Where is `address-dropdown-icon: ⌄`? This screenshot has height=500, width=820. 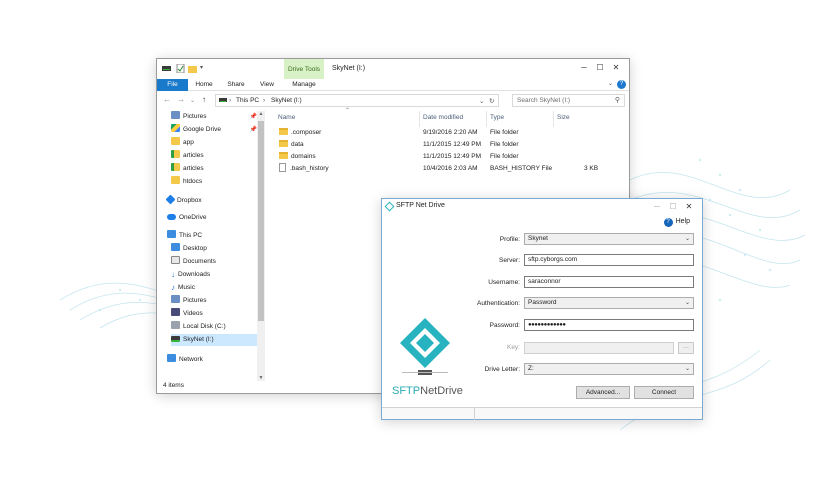
address-dropdown-icon: ⌄ is located at coordinates (481, 101).